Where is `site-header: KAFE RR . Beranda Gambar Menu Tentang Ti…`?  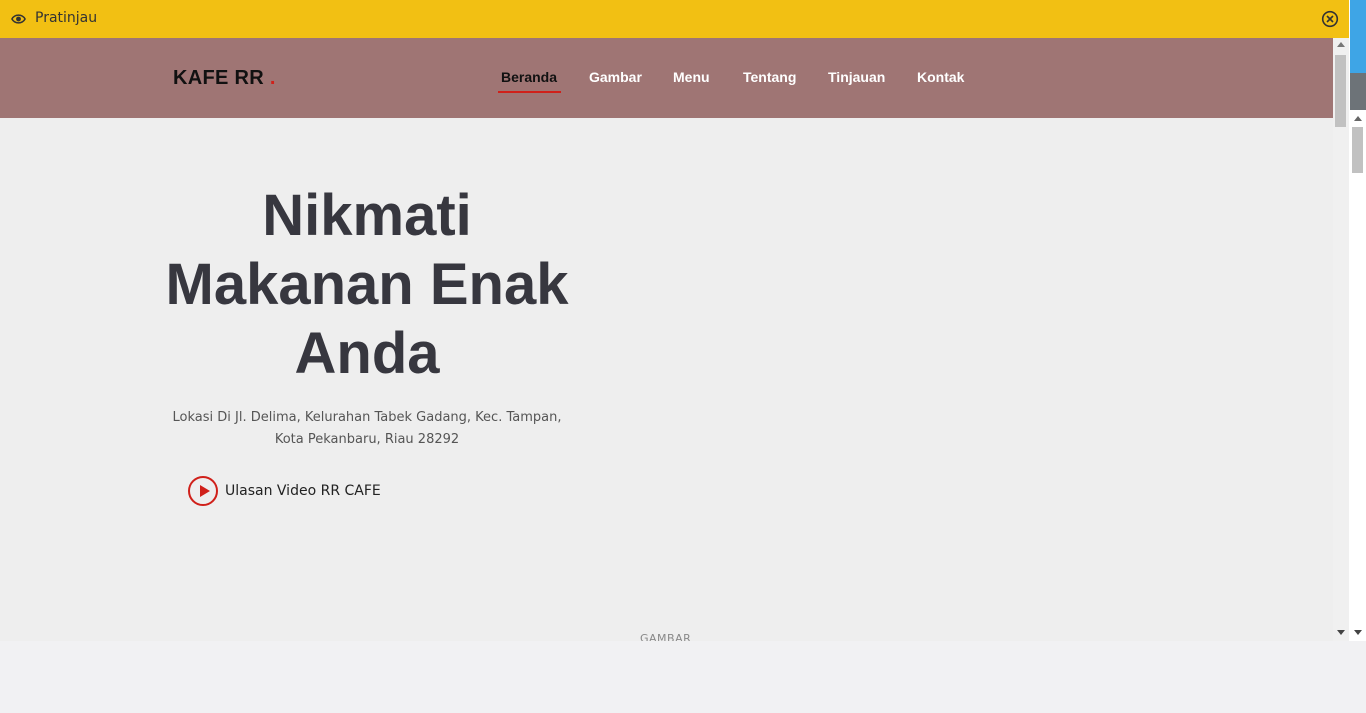
site-header: KAFE RR . Beranda Gambar Menu Tentang Ti… is located at coordinates (666, 78).